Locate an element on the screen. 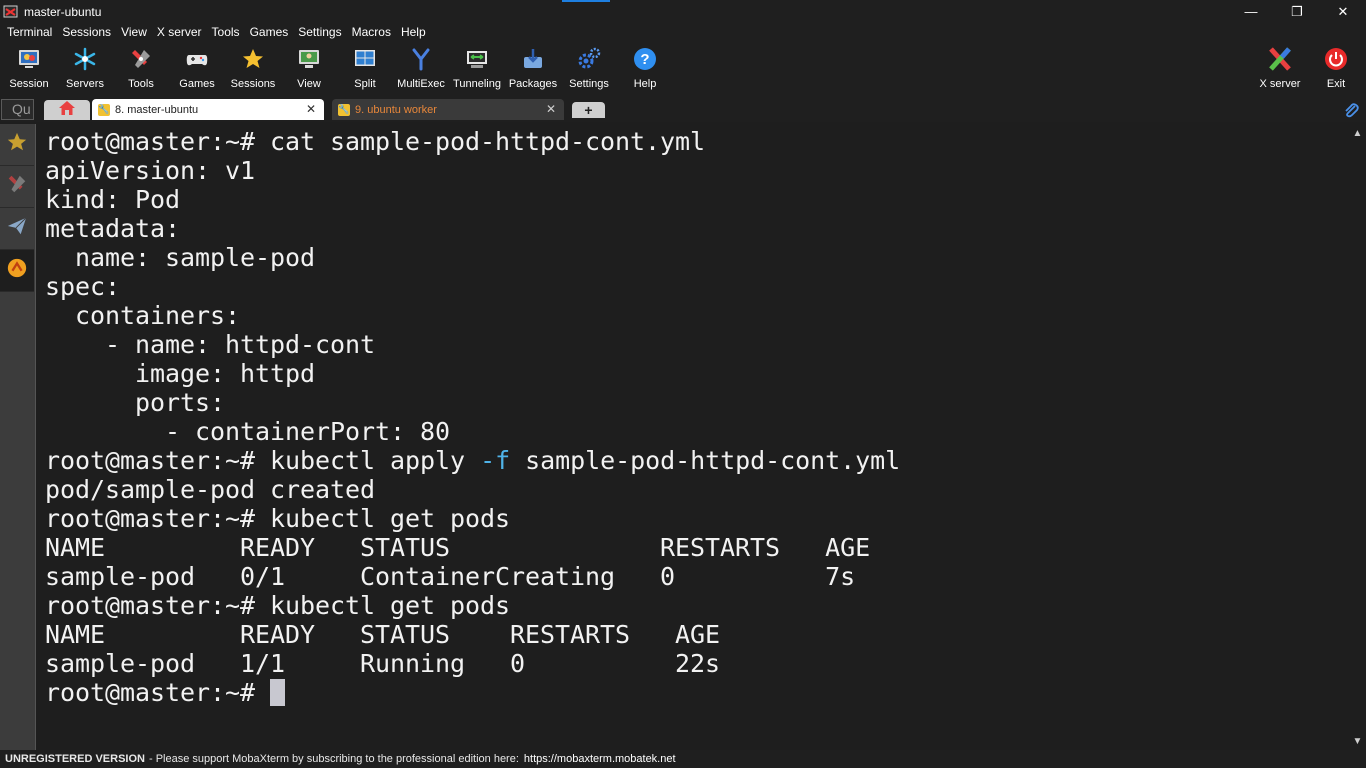  servers-button: Servers is located at coordinates (85, 70).